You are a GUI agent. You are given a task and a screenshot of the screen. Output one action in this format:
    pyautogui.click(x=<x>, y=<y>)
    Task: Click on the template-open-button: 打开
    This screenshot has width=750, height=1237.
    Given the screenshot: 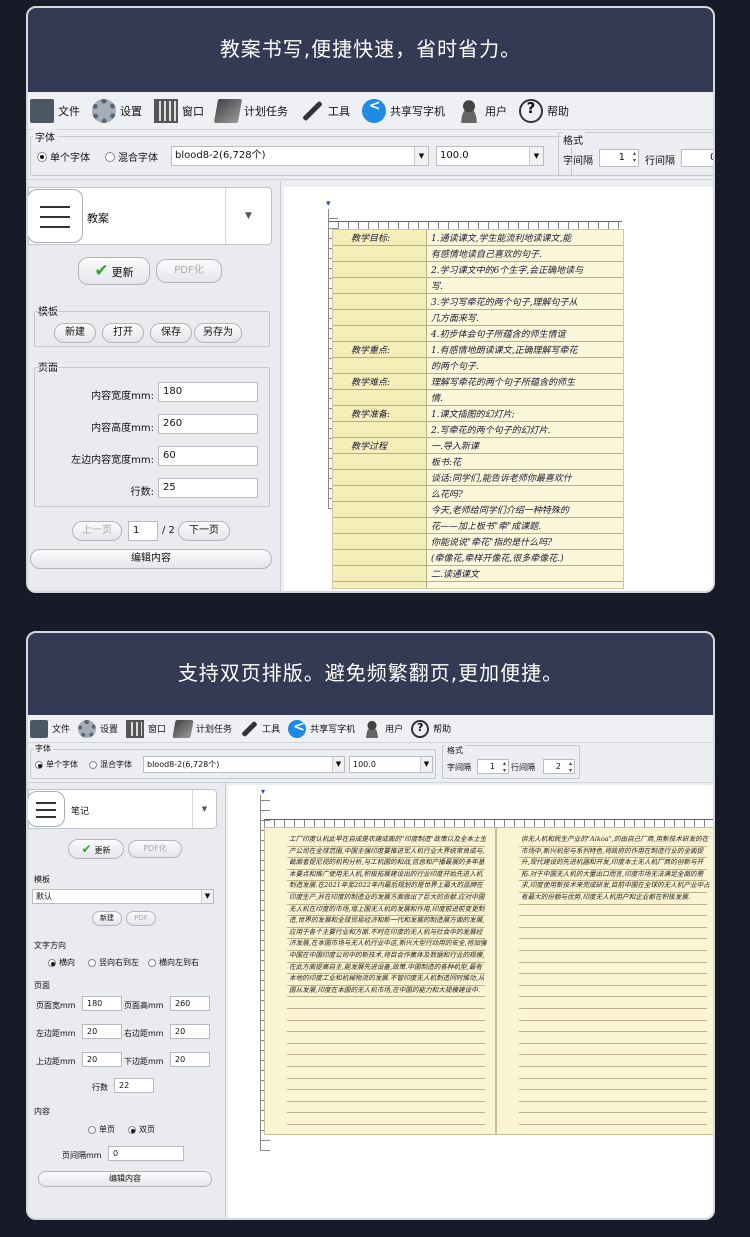 What is the action you would take?
    pyautogui.click(x=123, y=333)
    